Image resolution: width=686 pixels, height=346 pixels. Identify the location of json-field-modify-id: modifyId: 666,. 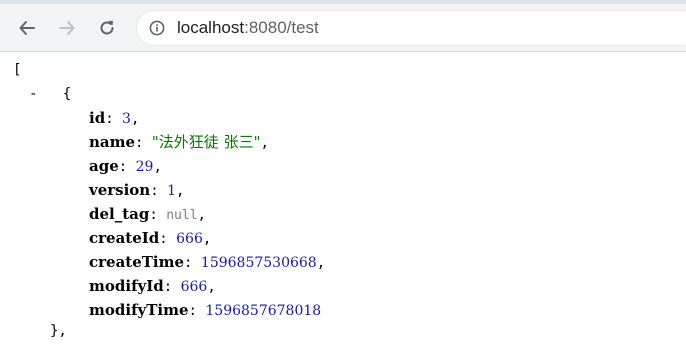
(152, 286).